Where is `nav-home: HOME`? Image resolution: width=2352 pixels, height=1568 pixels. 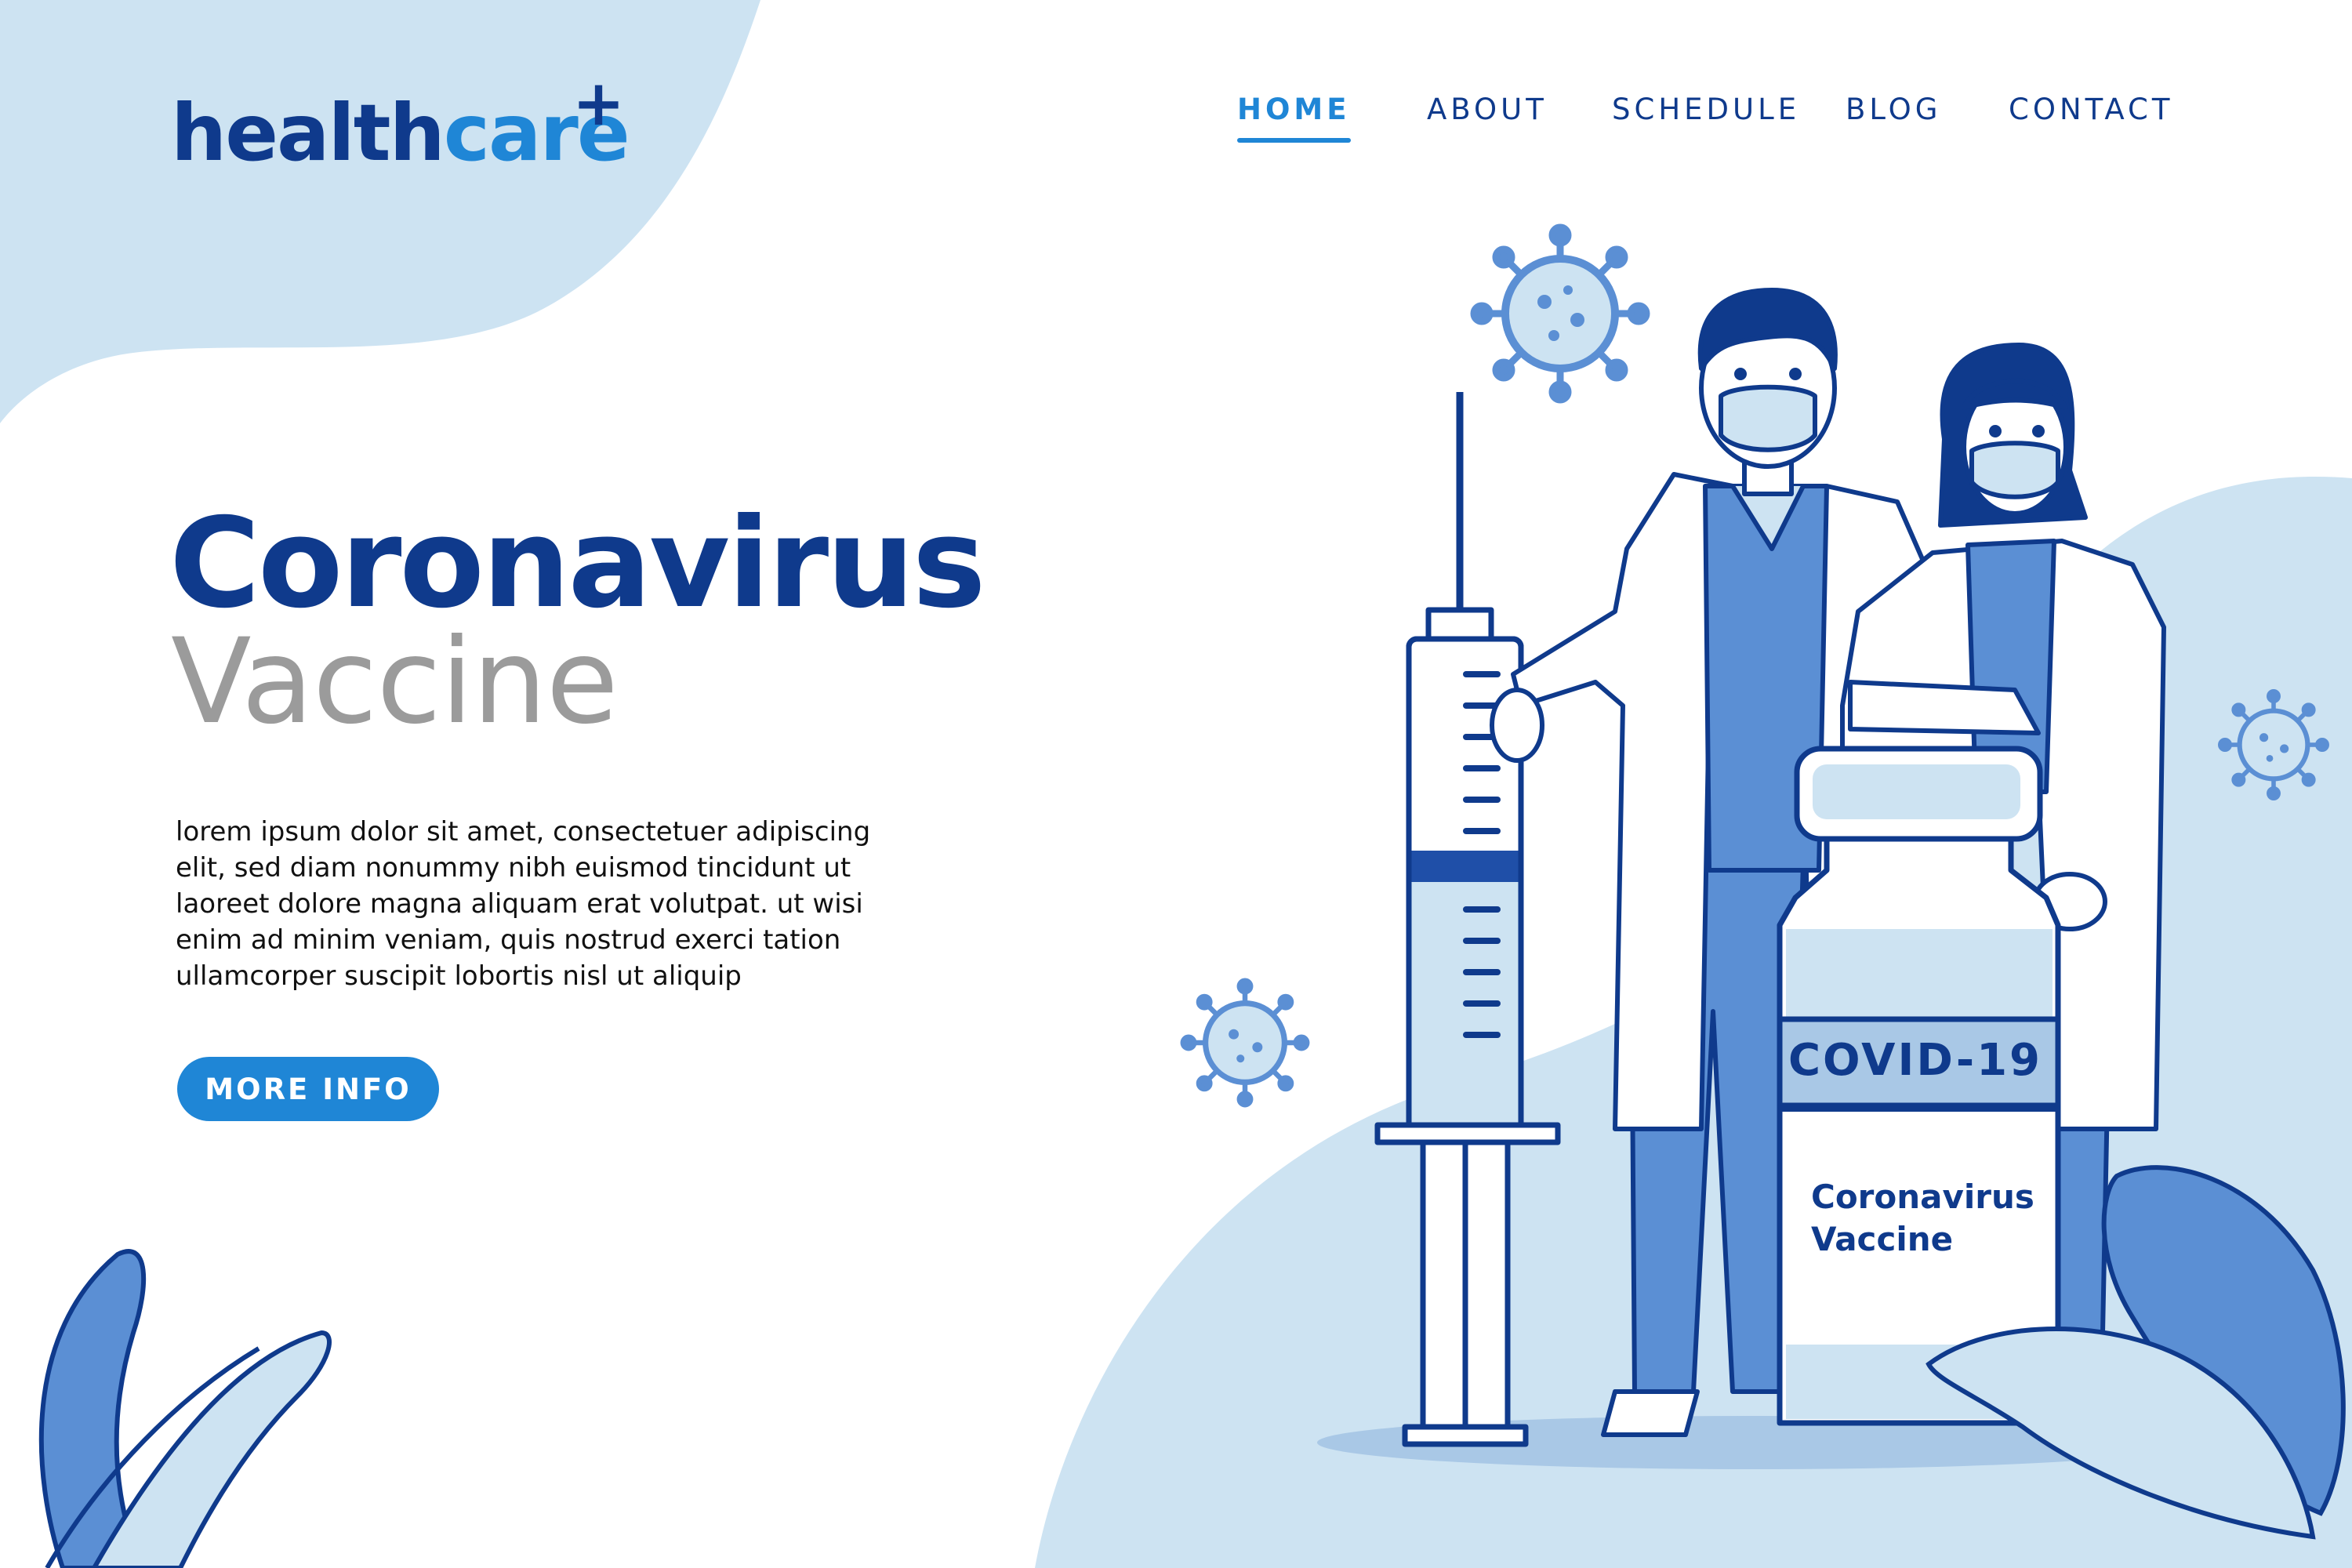 nav-home: HOME is located at coordinates (1294, 118).